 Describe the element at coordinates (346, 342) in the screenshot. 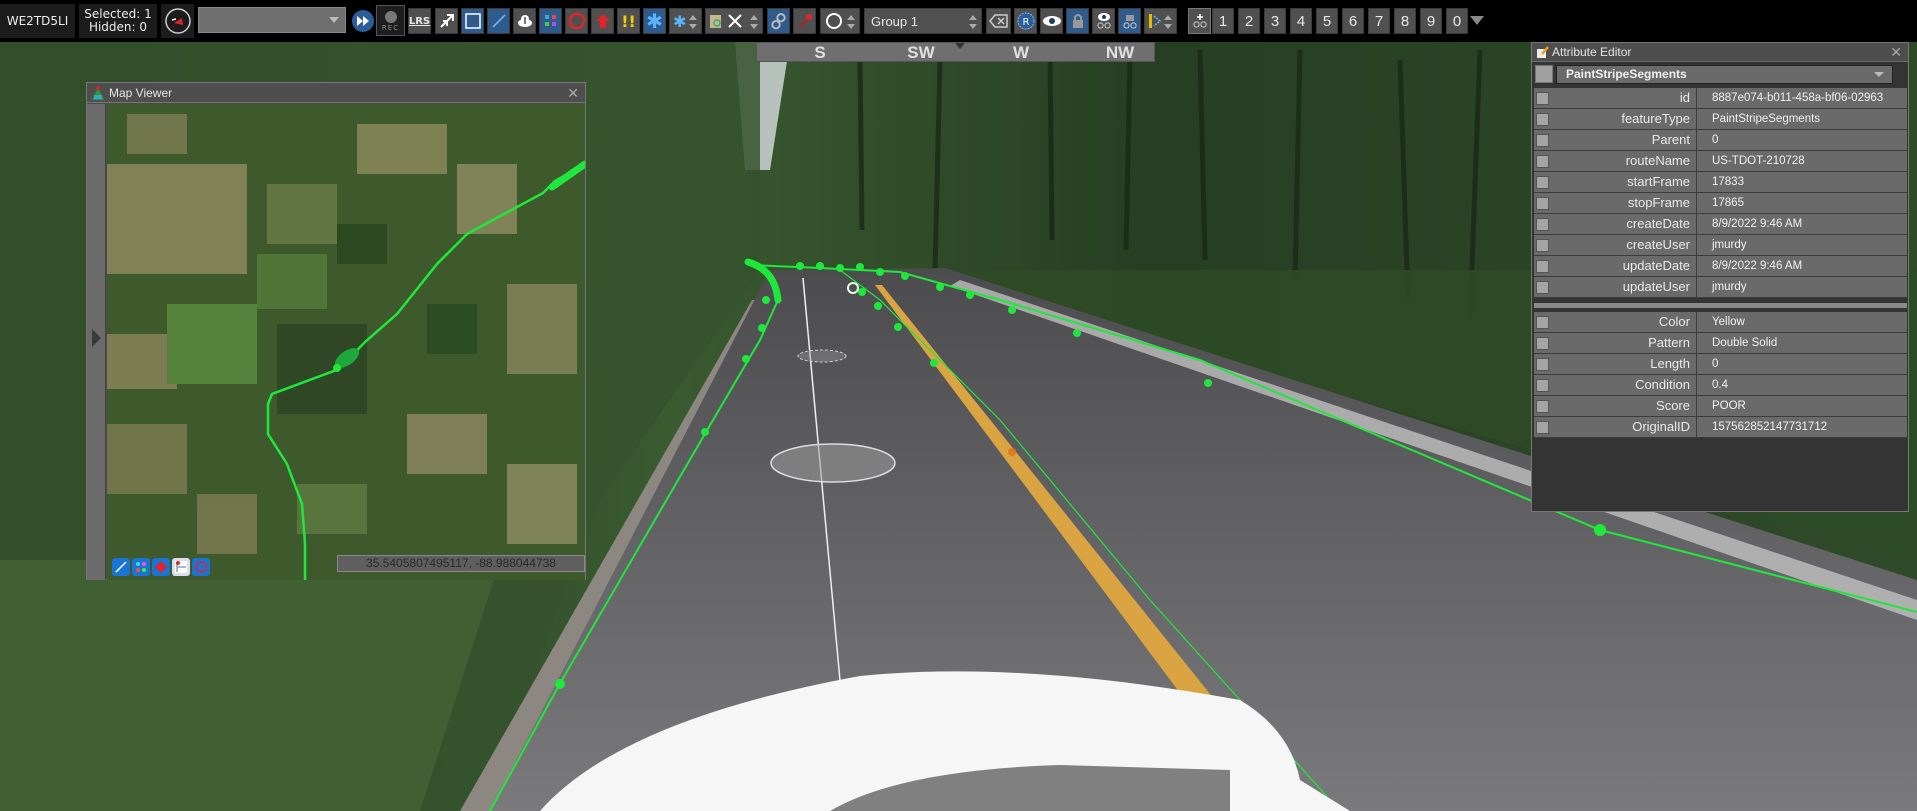

I see `satellite-map` at that location.